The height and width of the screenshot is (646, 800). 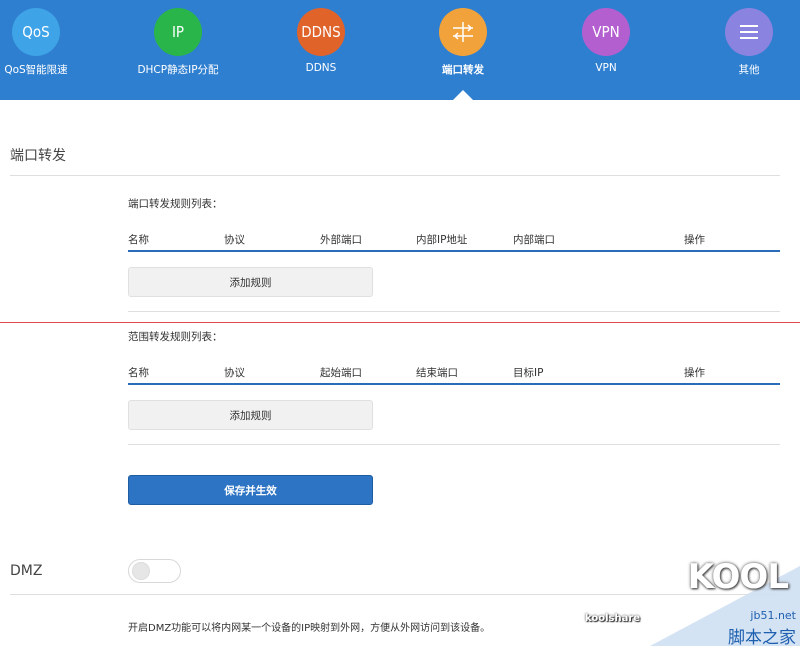 I want to click on port-forward-glyph, so click(x=463, y=32).